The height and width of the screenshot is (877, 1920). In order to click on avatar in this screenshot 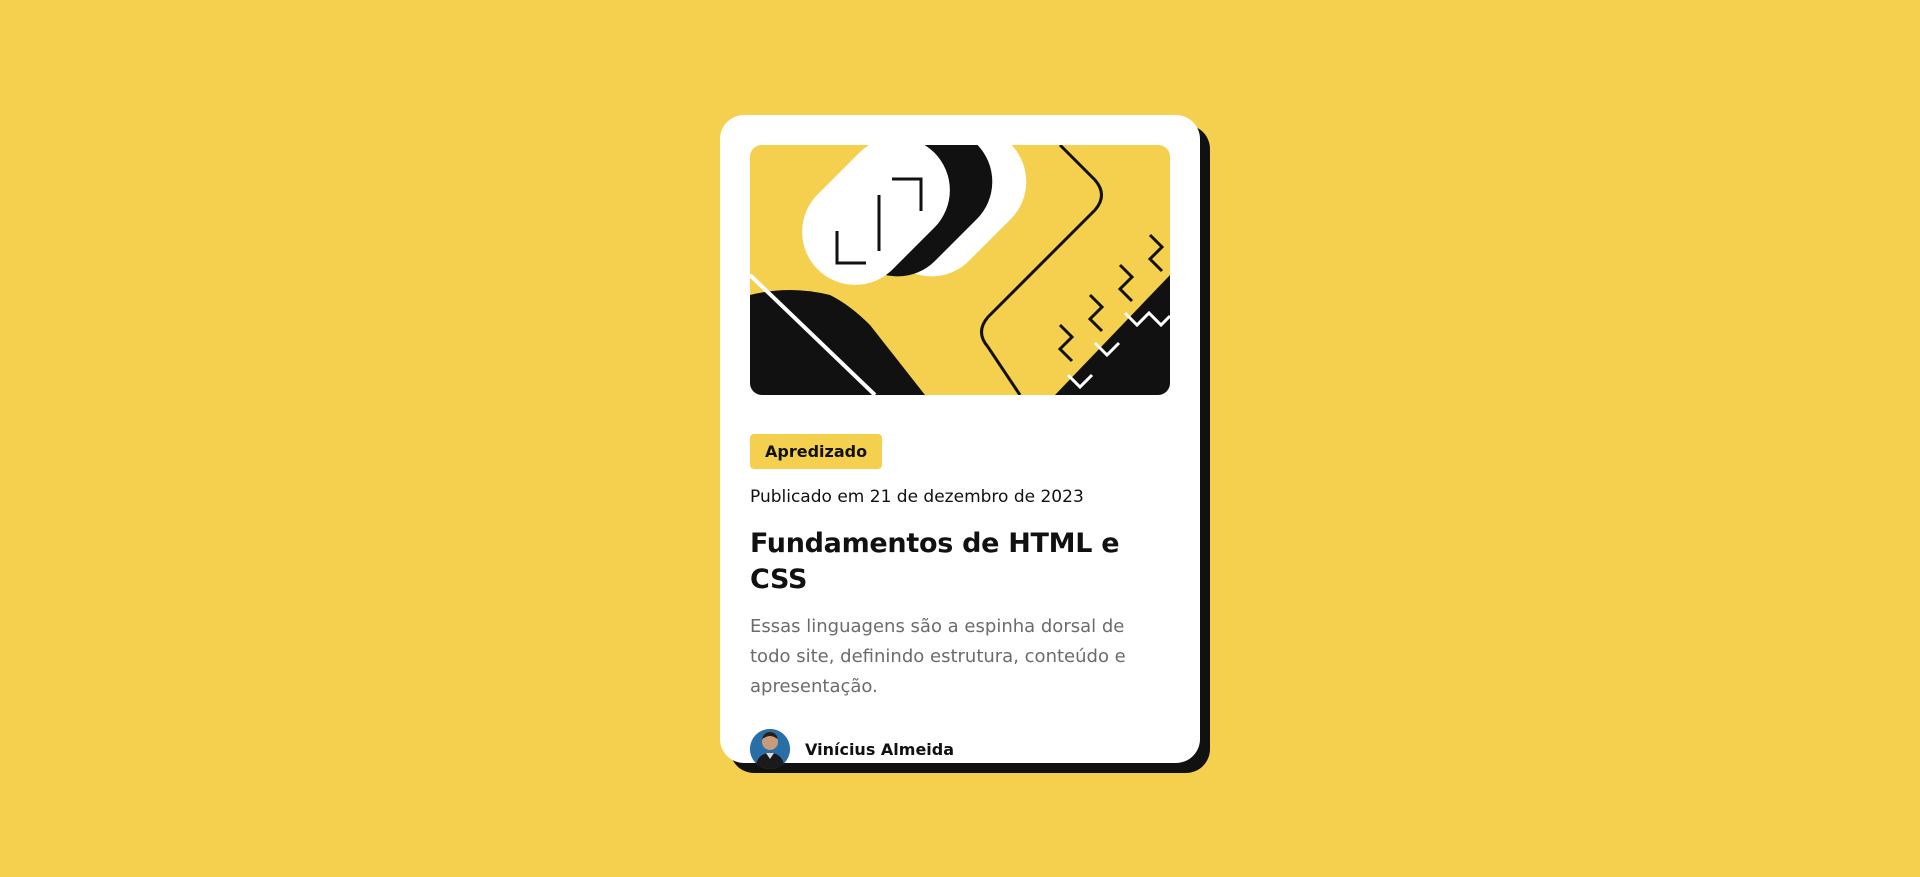, I will do `click(770, 749)`.